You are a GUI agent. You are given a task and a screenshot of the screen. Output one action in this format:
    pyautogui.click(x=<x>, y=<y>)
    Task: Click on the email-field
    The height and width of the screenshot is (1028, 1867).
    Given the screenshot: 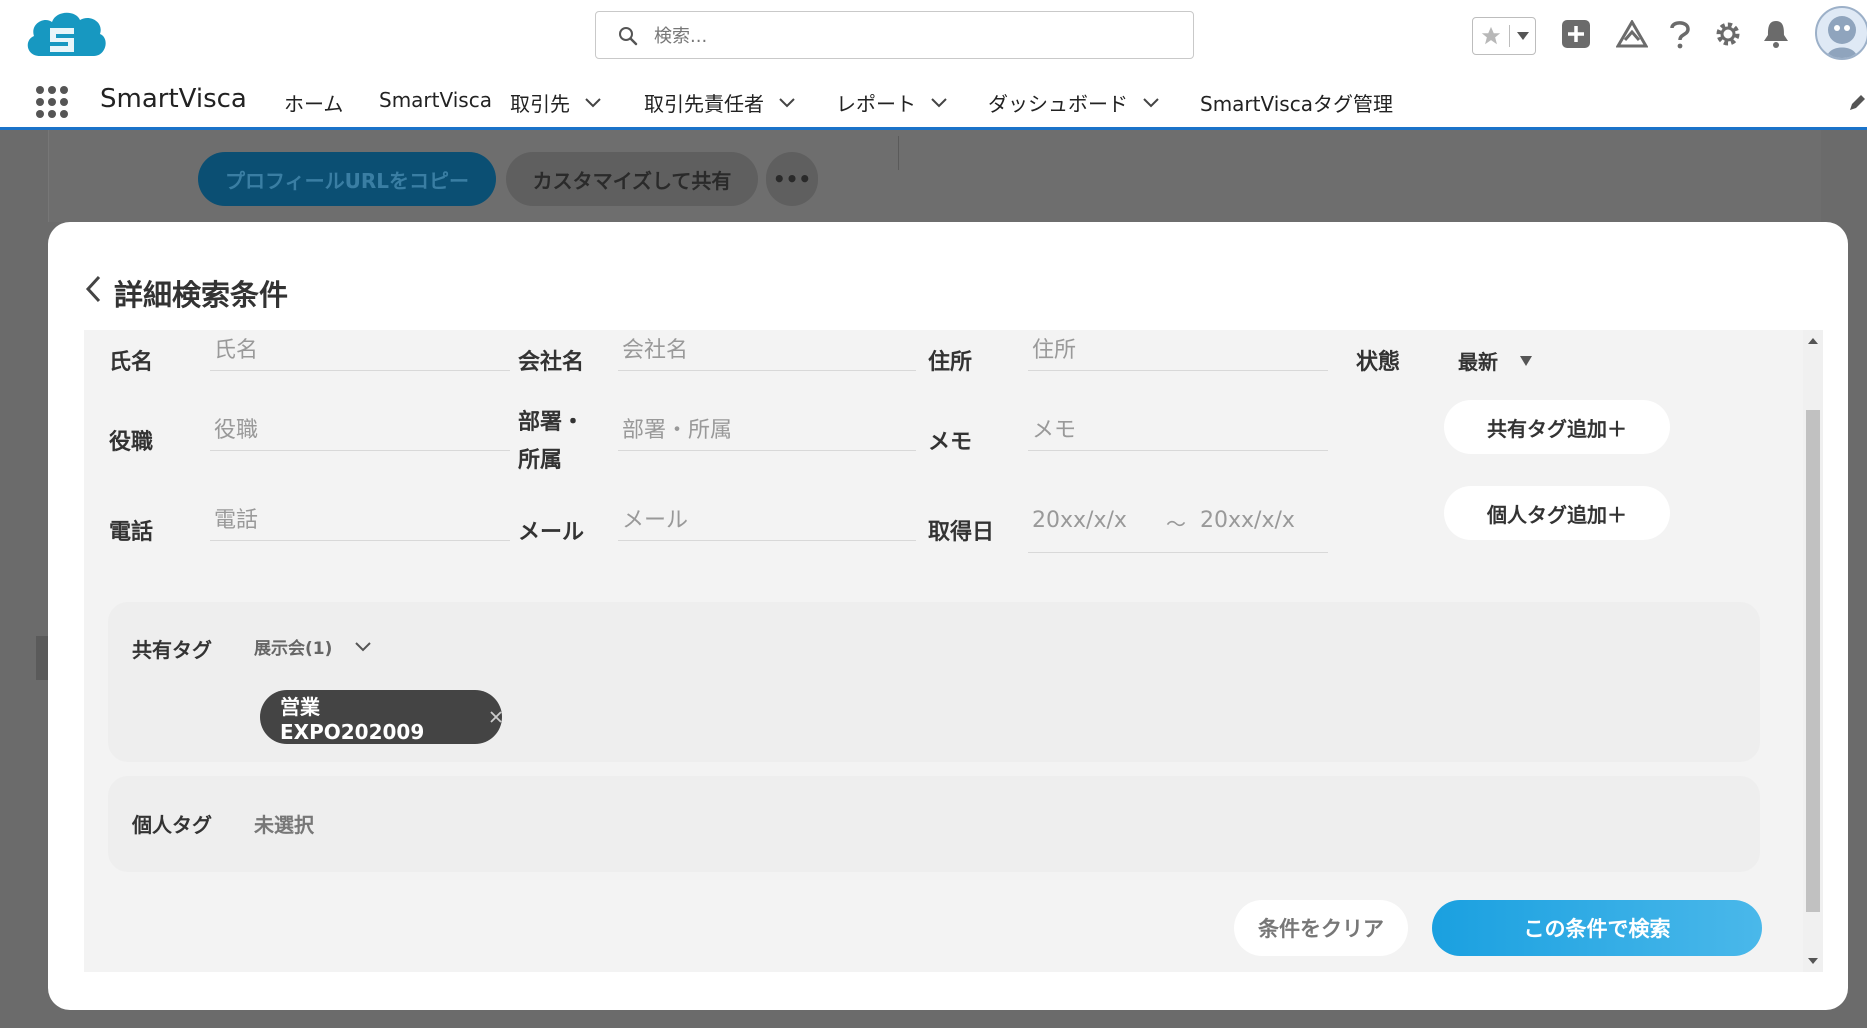 What is the action you would take?
    pyautogui.click(x=767, y=520)
    